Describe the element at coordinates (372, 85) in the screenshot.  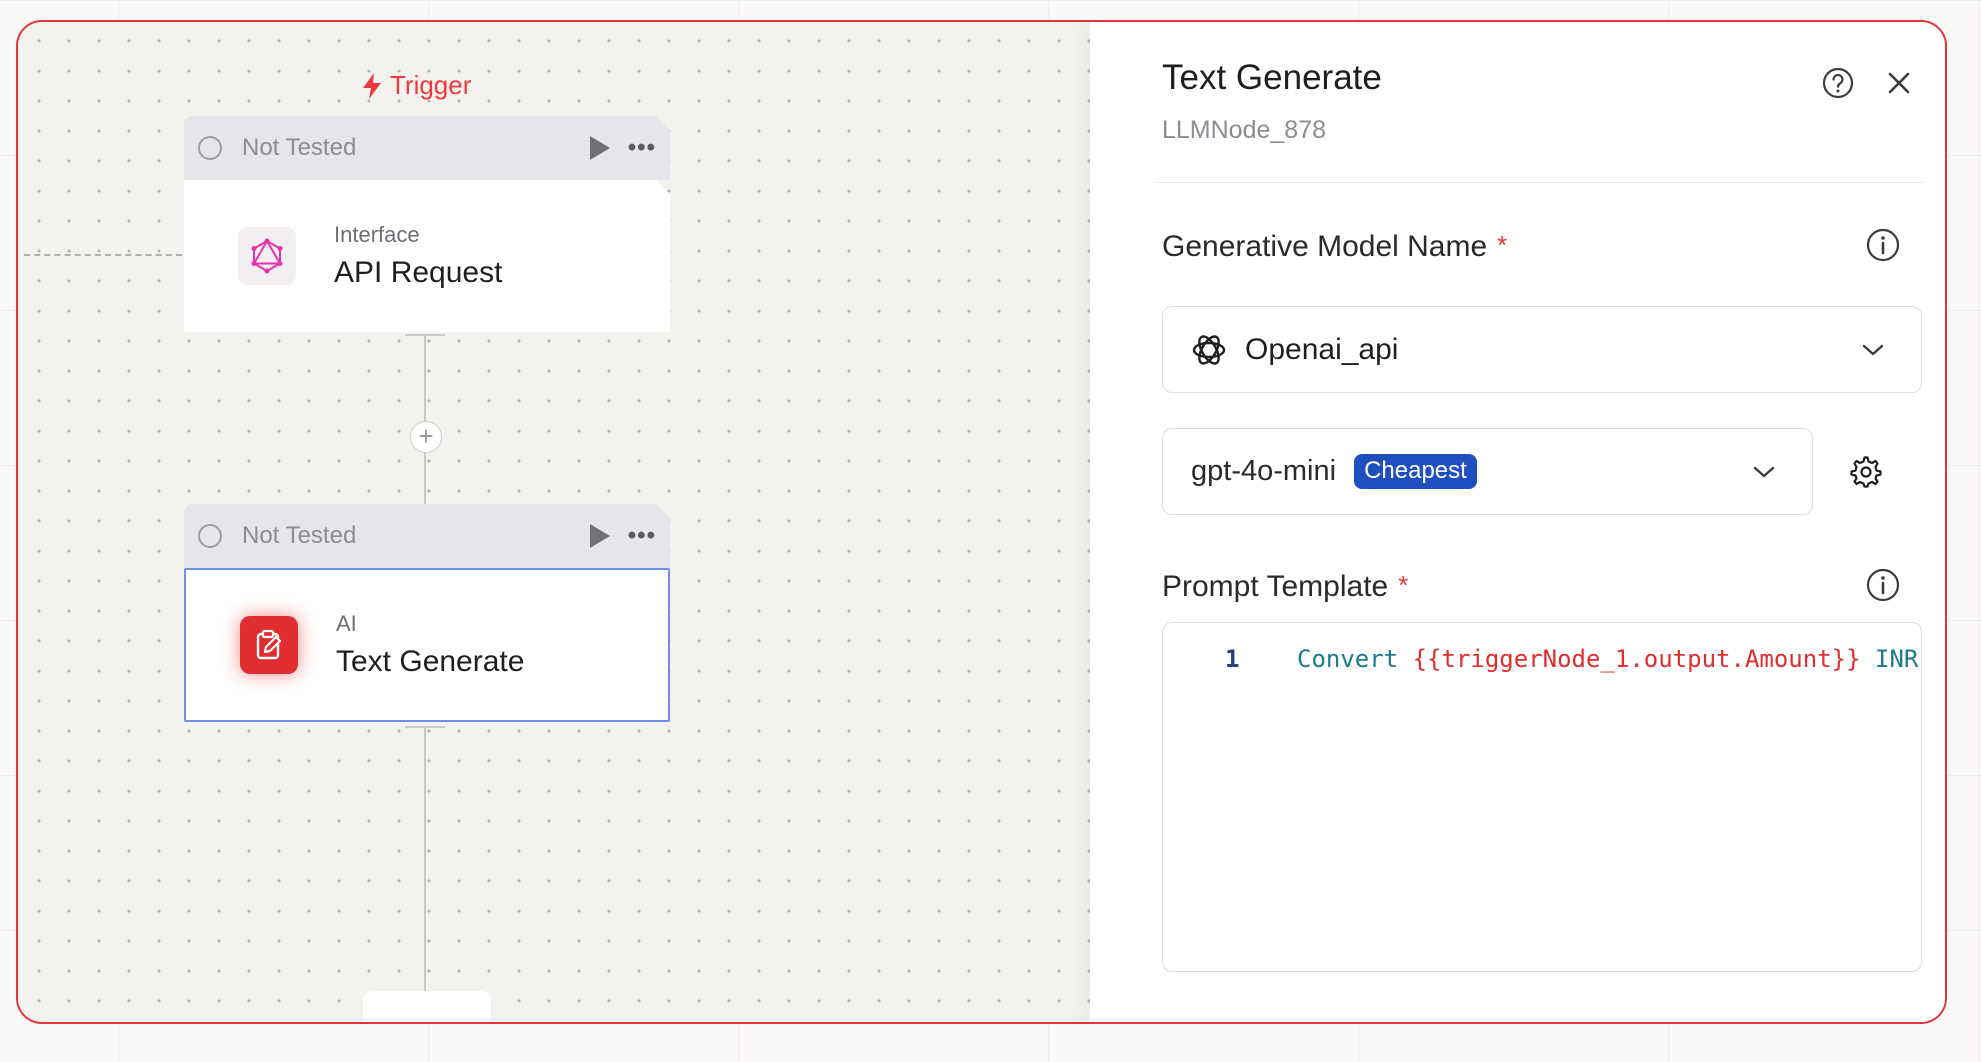
I see `lightning-icon` at that location.